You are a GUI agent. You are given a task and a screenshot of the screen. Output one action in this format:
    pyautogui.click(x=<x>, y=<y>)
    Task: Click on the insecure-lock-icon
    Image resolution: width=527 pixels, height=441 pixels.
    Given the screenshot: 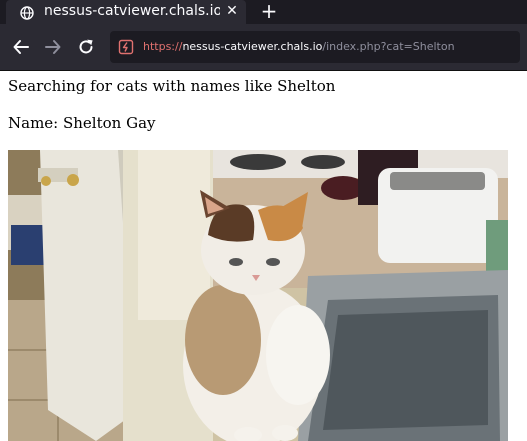 What is the action you would take?
    pyautogui.click(x=126, y=47)
    